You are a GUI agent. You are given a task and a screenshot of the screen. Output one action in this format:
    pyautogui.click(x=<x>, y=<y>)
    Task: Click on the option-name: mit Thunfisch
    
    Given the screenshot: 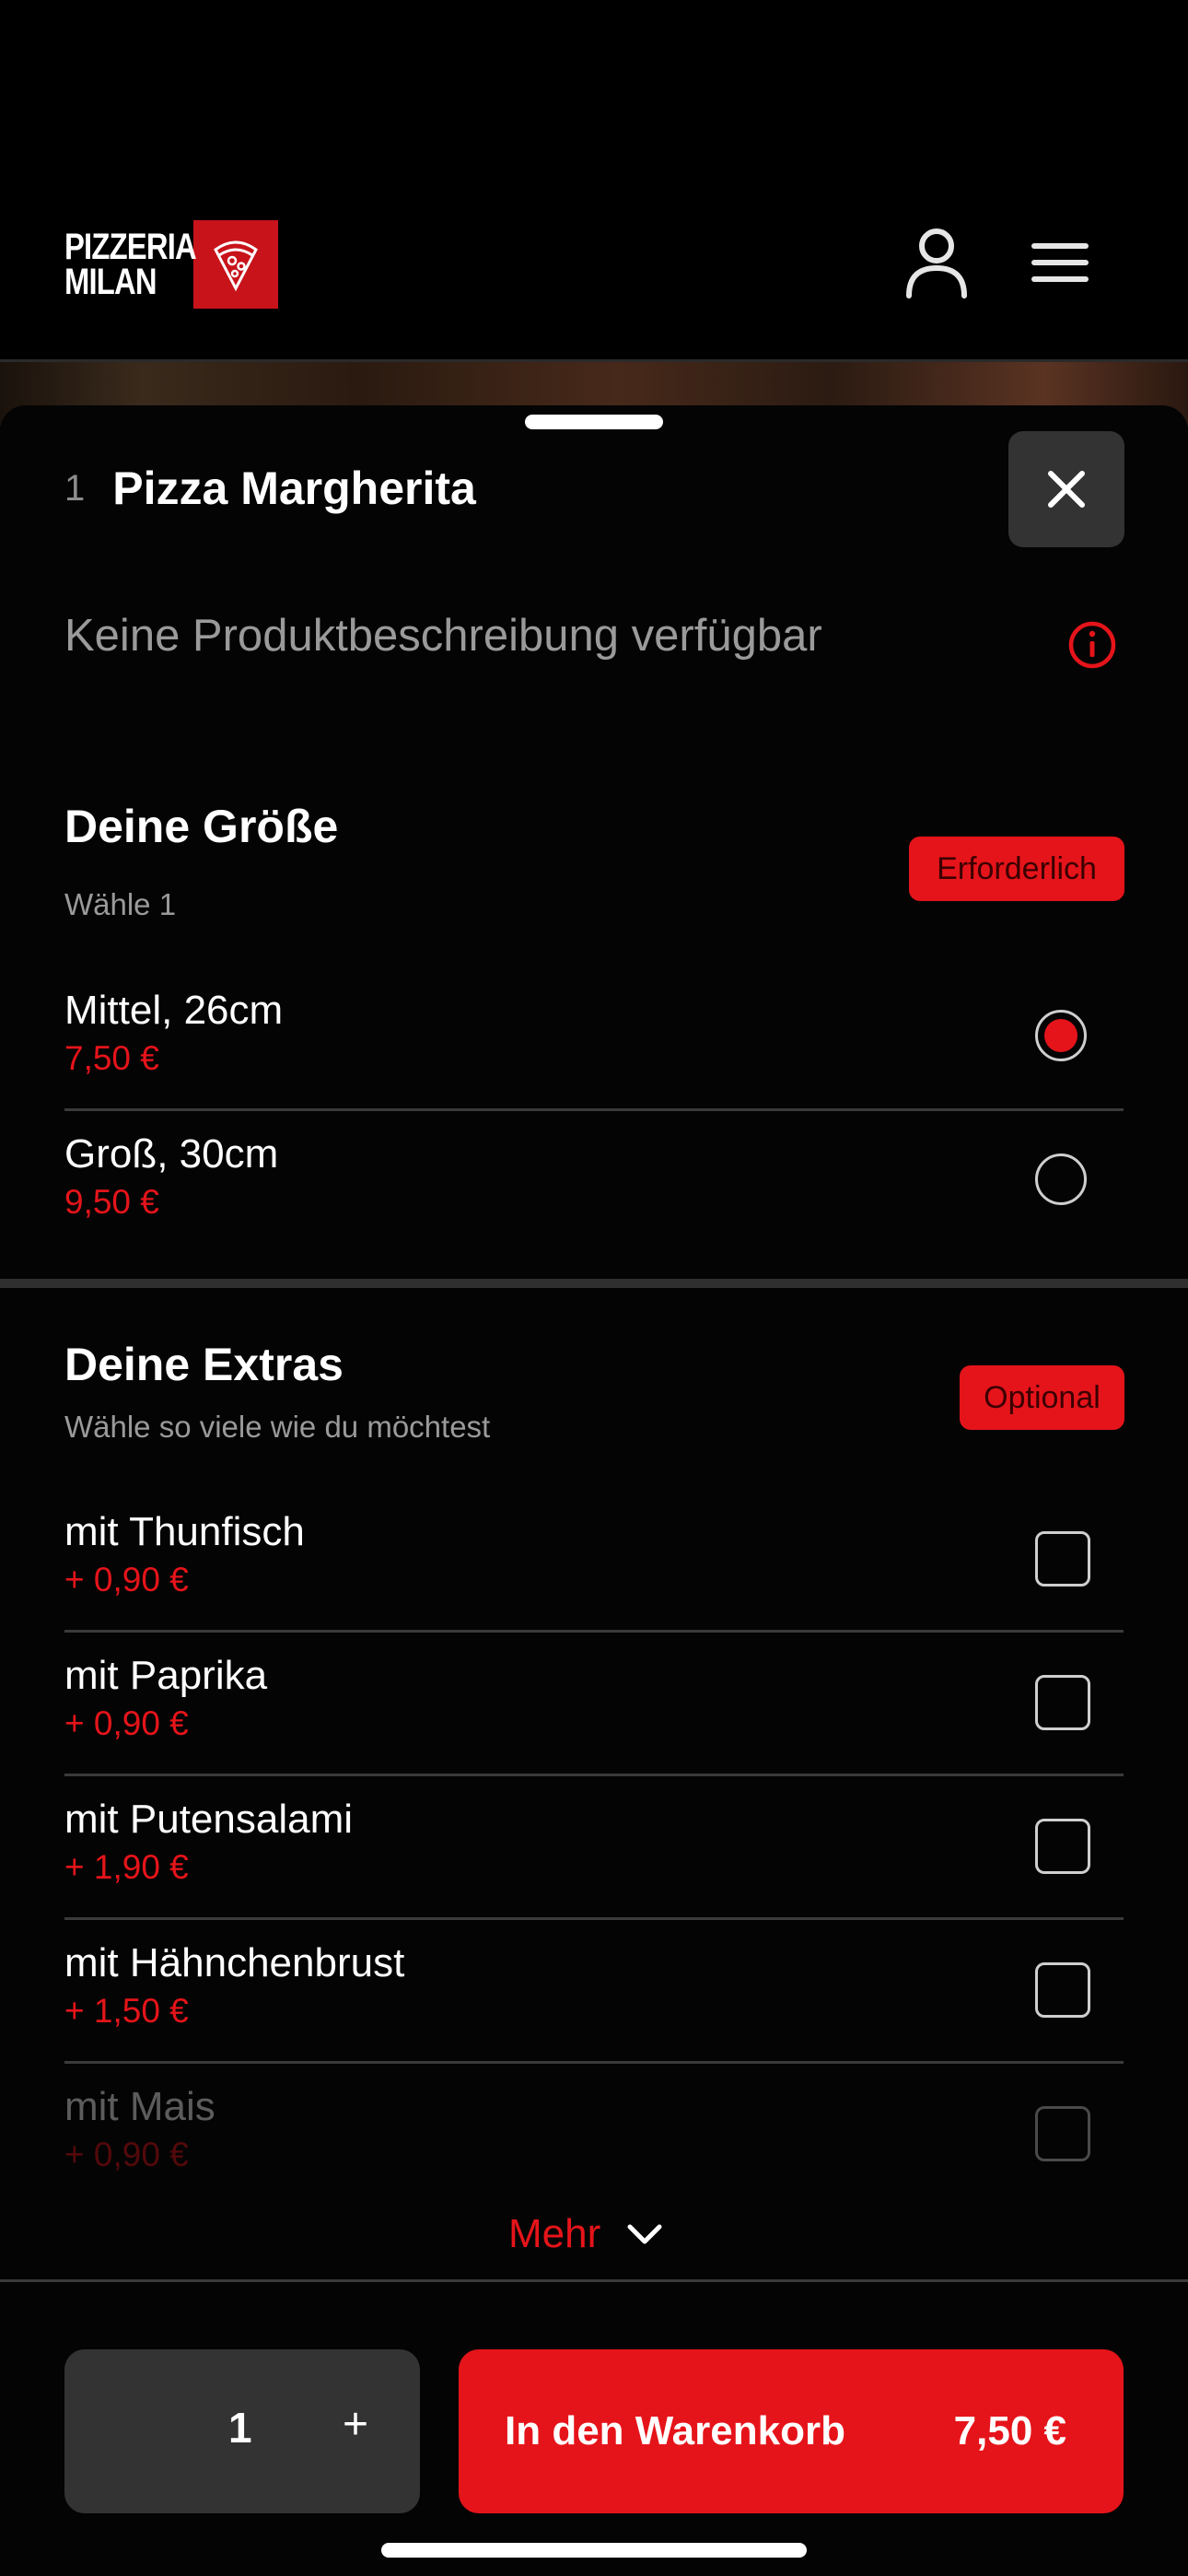 What is the action you would take?
    pyautogui.click(x=184, y=1531)
    